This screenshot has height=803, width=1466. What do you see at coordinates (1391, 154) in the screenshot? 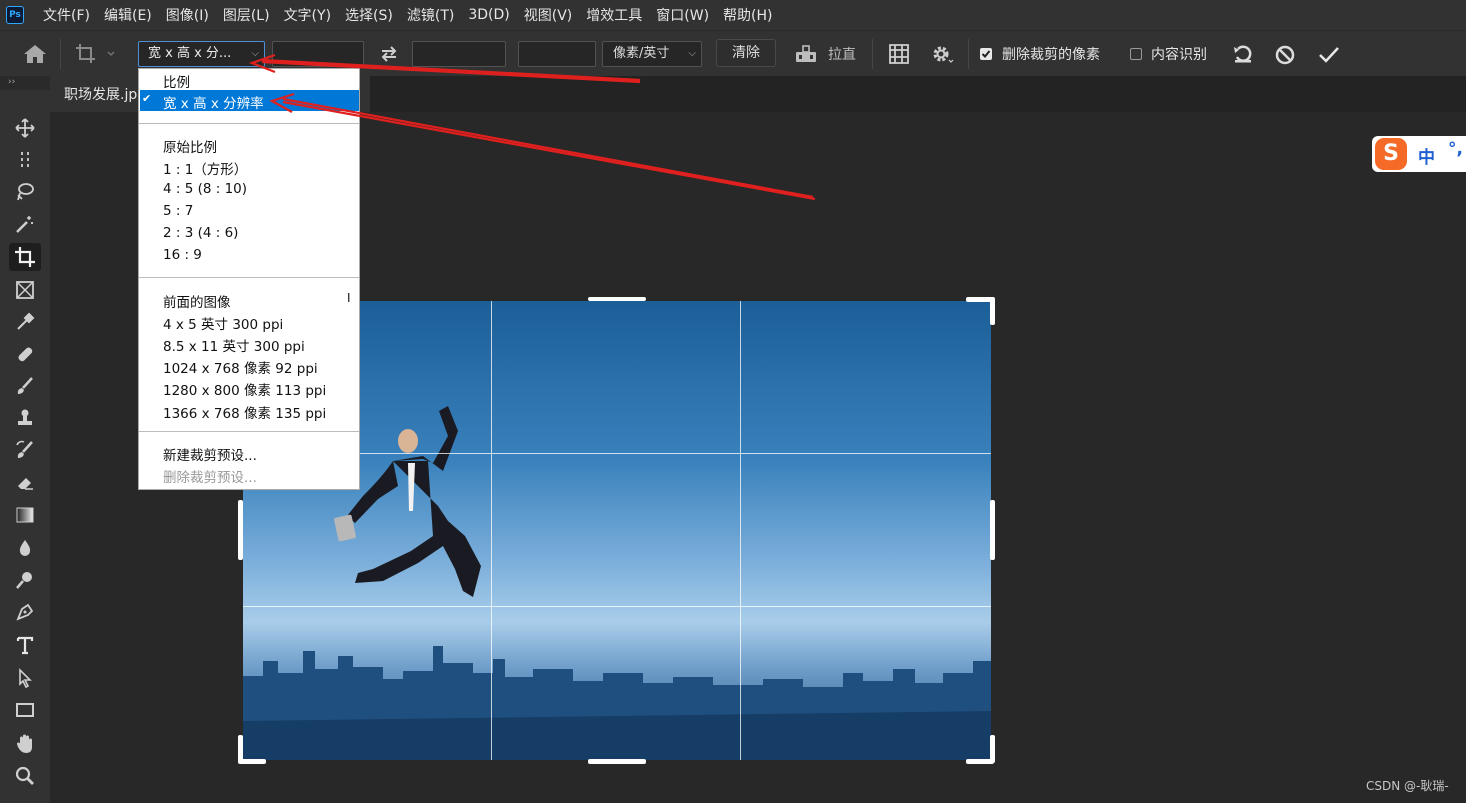
I see `sogou-logo-icon: S` at bounding box center [1391, 154].